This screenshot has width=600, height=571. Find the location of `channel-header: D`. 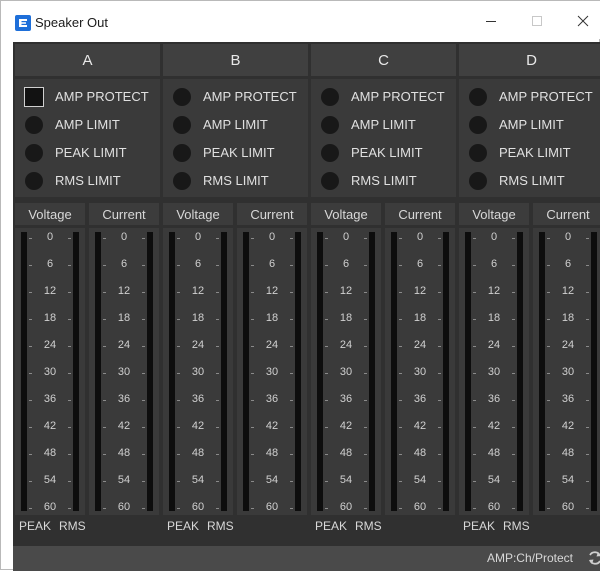

channel-header: D is located at coordinates (529, 60).